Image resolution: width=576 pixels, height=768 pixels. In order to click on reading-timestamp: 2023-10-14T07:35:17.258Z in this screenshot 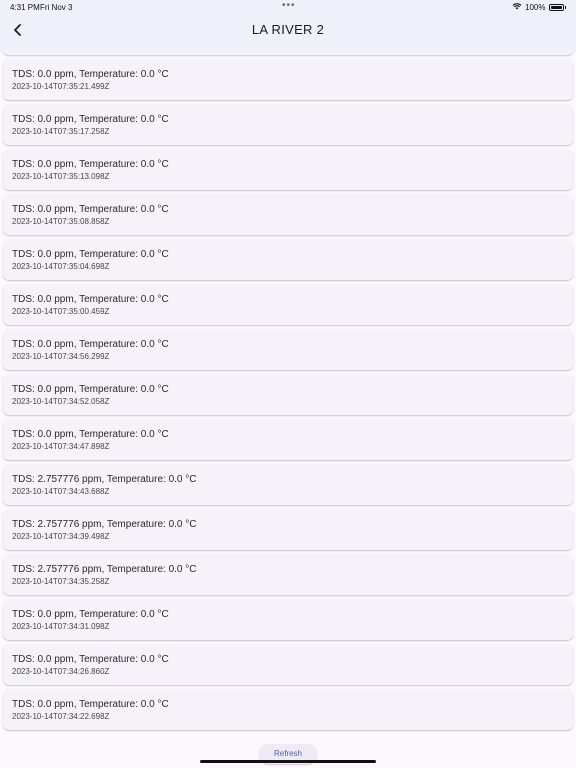, I will do `click(61, 131)`.